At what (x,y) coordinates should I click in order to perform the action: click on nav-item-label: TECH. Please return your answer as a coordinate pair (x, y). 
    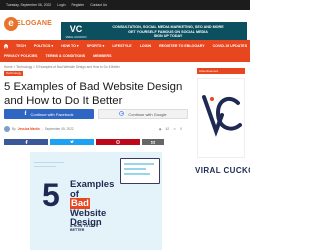
    Looking at the image, I should click on (21, 46).